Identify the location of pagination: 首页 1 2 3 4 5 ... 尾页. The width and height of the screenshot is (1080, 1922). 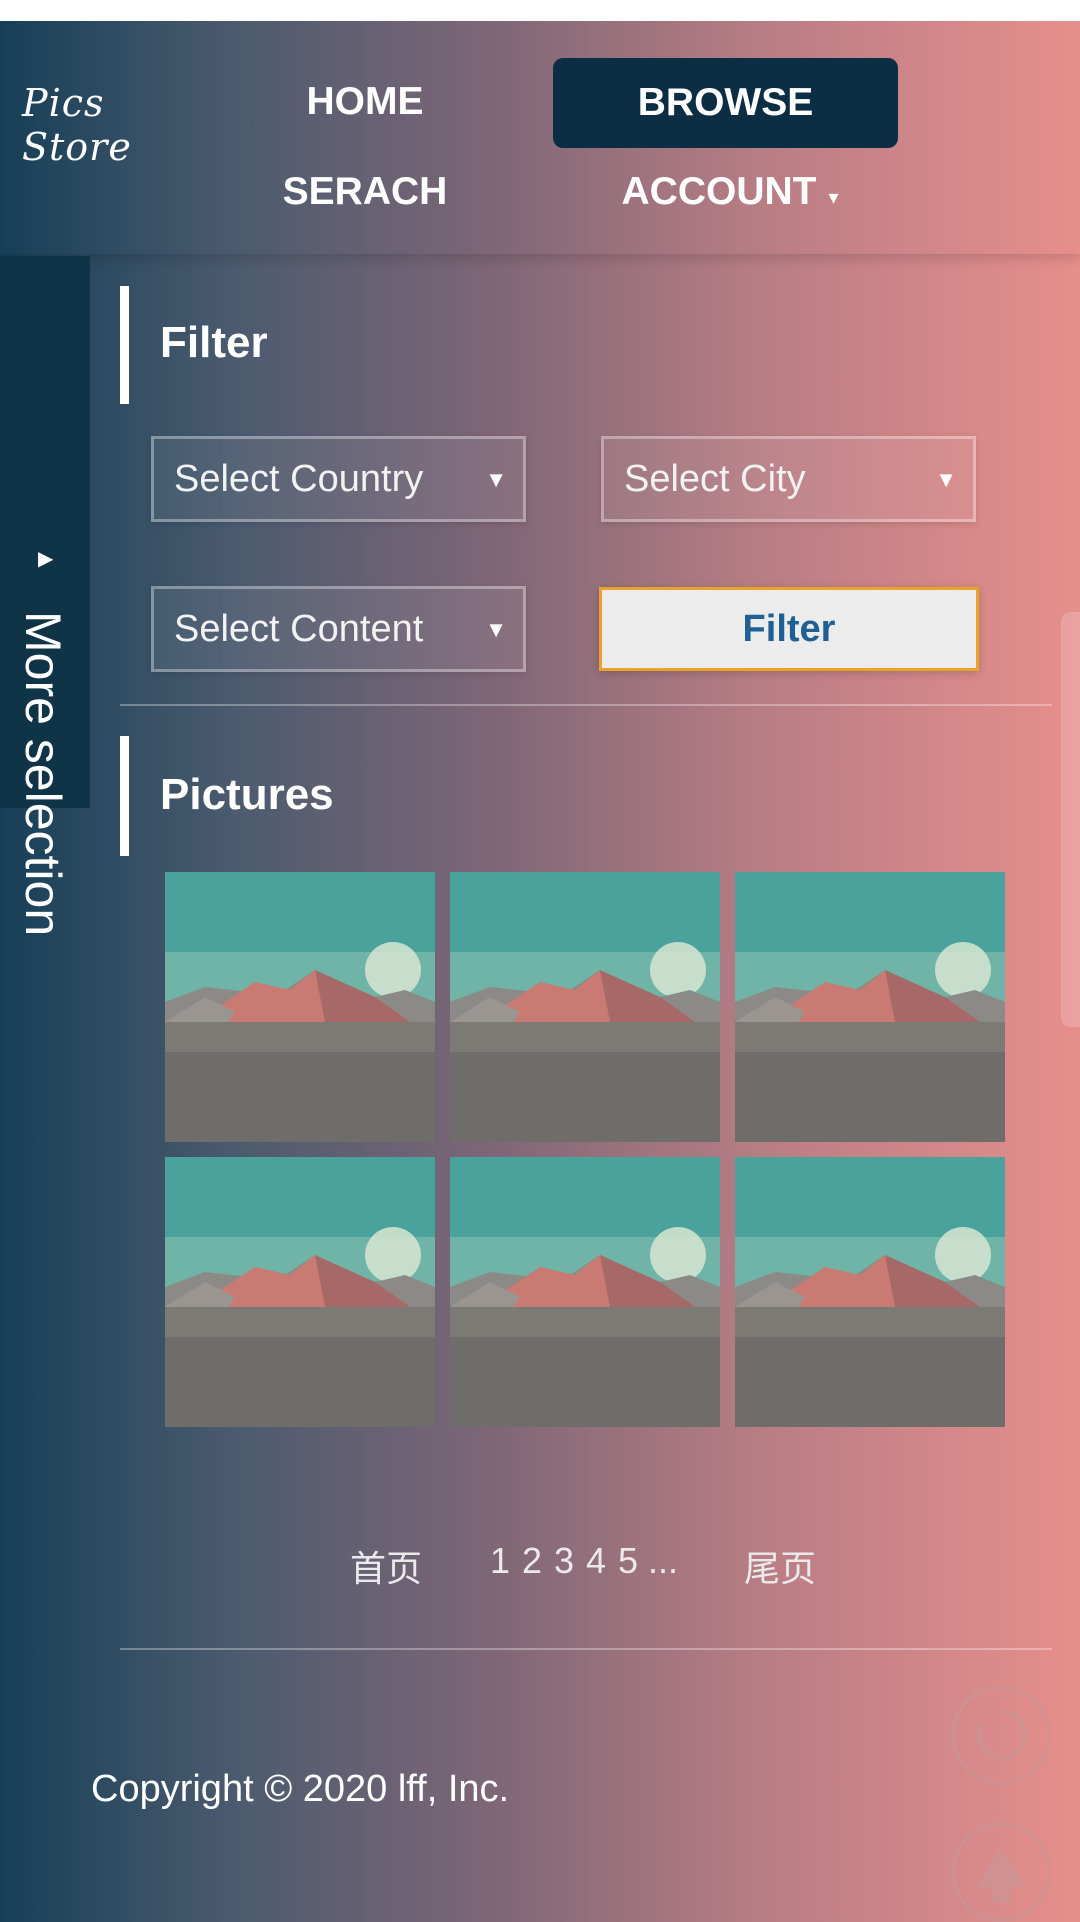
(590, 1570).